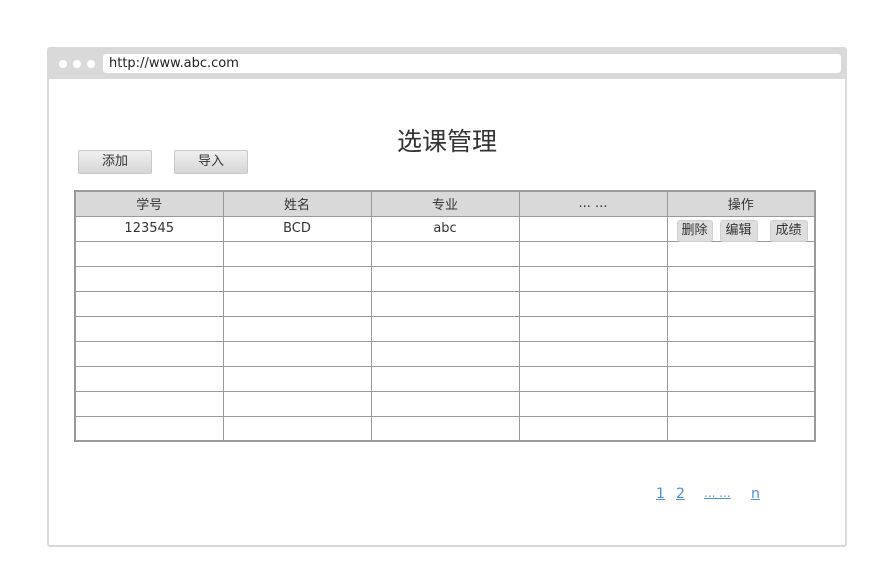 The image size is (880, 580). Describe the element at coordinates (788, 230) in the screenshot. I see `grade-button: 成绩` at that location.